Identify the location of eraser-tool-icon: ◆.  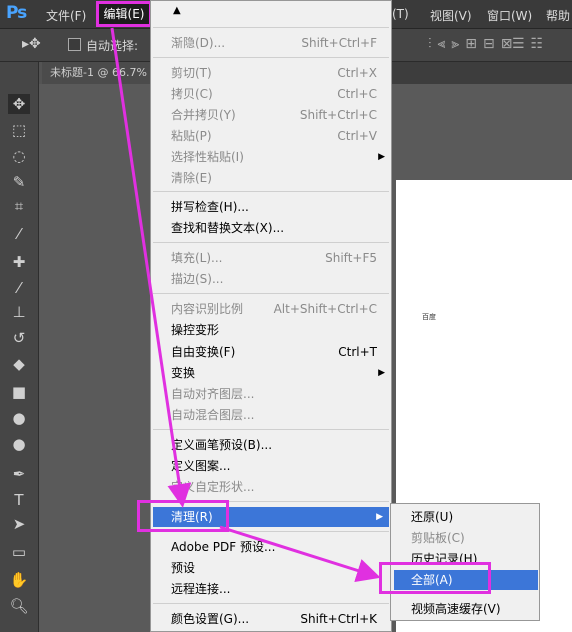
(19, 364).